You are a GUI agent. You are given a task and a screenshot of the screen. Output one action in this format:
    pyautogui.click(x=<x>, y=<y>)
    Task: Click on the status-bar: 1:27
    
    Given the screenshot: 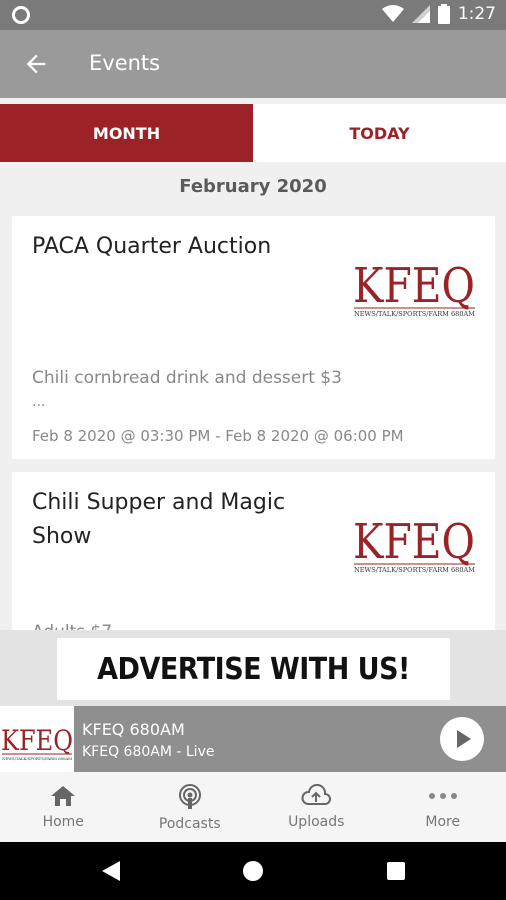 What is the action you would take?
    pyautogui.click(x=253, y=15)
    